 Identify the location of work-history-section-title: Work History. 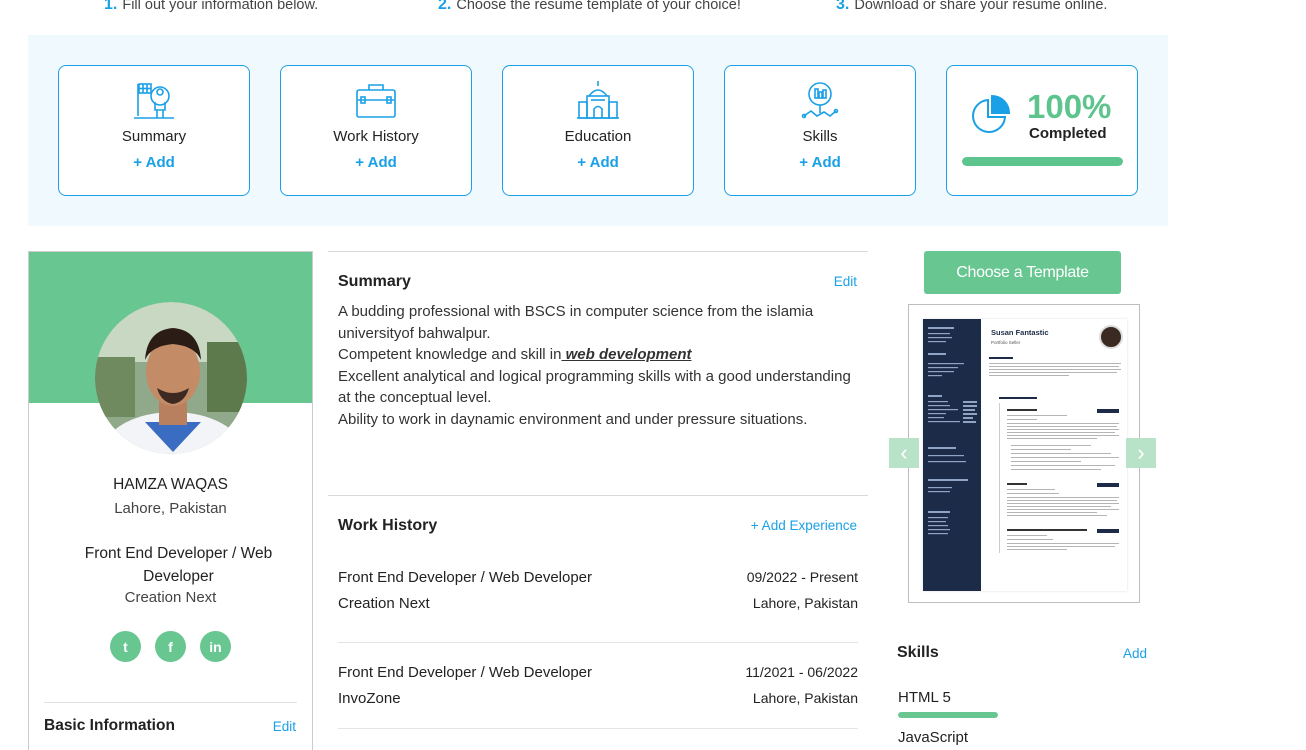
(388, 525).